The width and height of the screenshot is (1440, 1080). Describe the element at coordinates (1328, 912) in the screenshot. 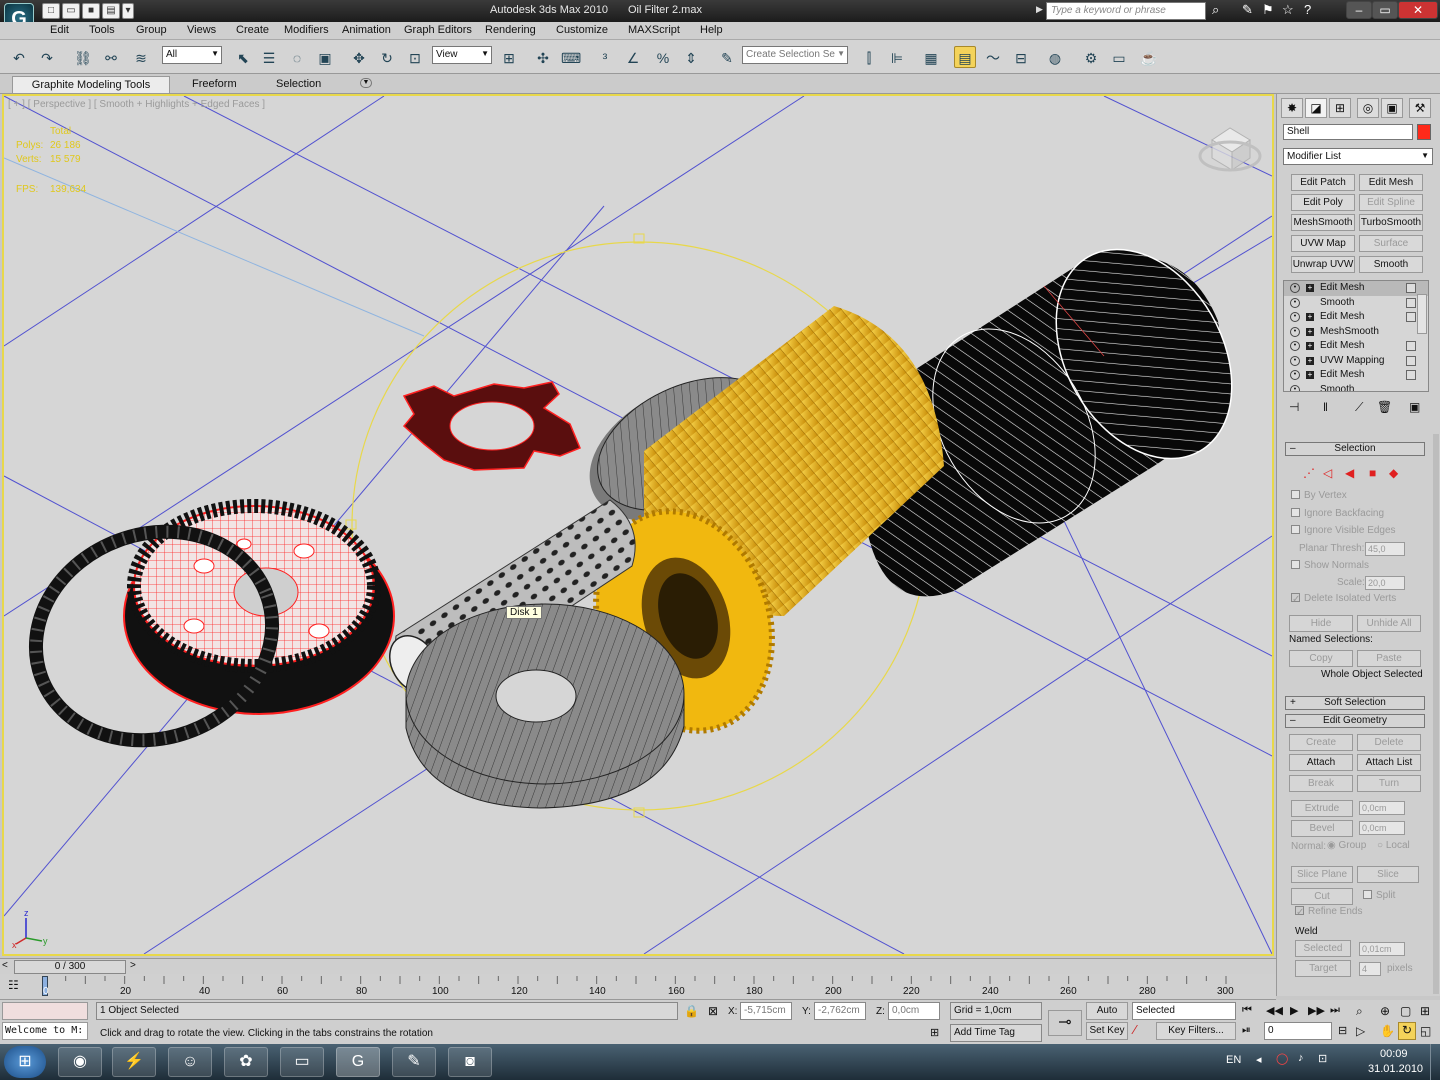

I see `refine-ends-checkbox: ✓ Refine Ends` at that location.